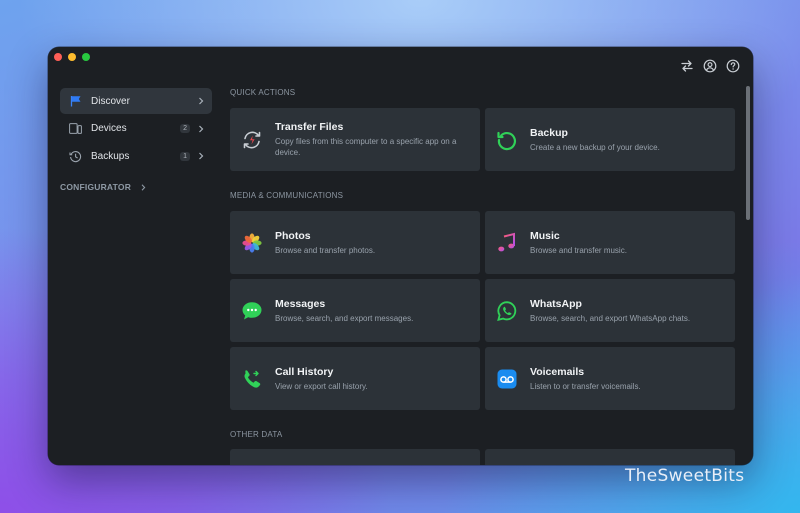 The height and width of the screenshot is (513, 800). I want to click on card-photos: Photos Browse and transfer photos., so click(355, 242).